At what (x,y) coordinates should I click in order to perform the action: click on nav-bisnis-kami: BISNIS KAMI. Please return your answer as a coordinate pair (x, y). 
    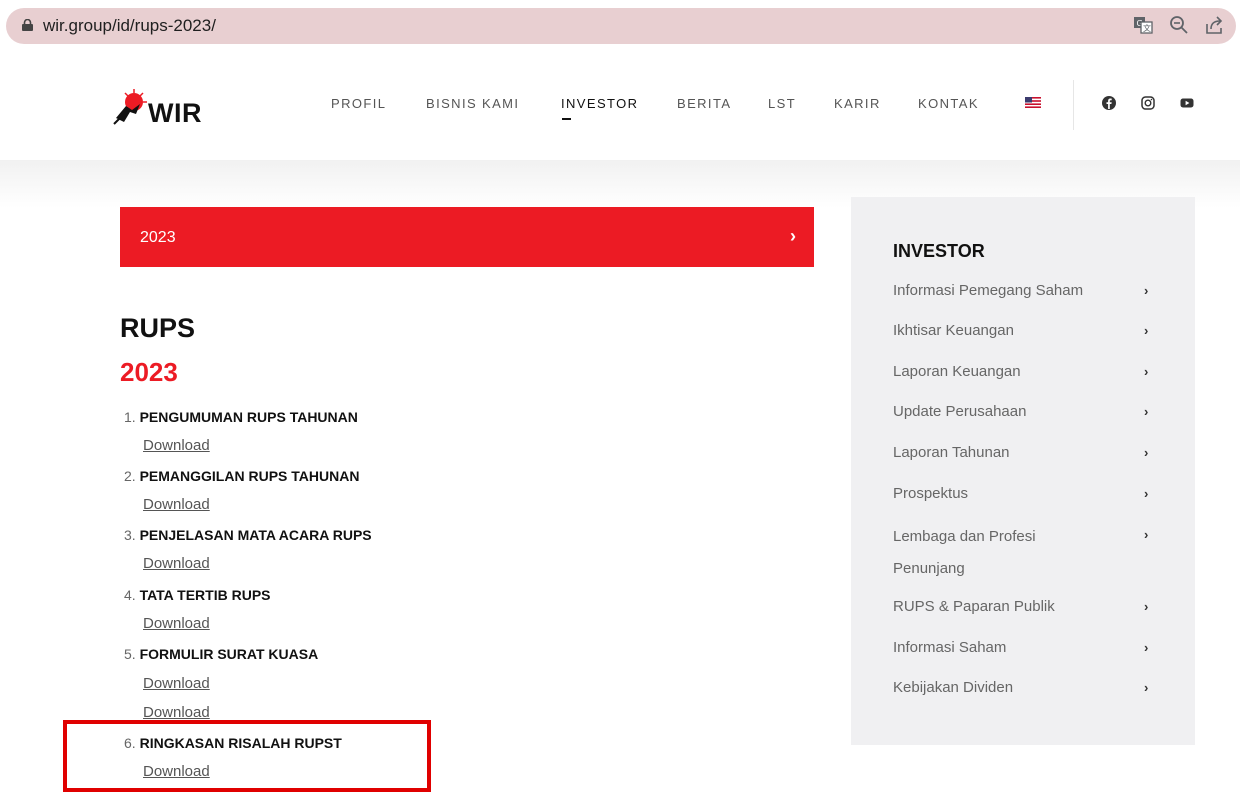
    Looking at the image, I should click on (472, 103).